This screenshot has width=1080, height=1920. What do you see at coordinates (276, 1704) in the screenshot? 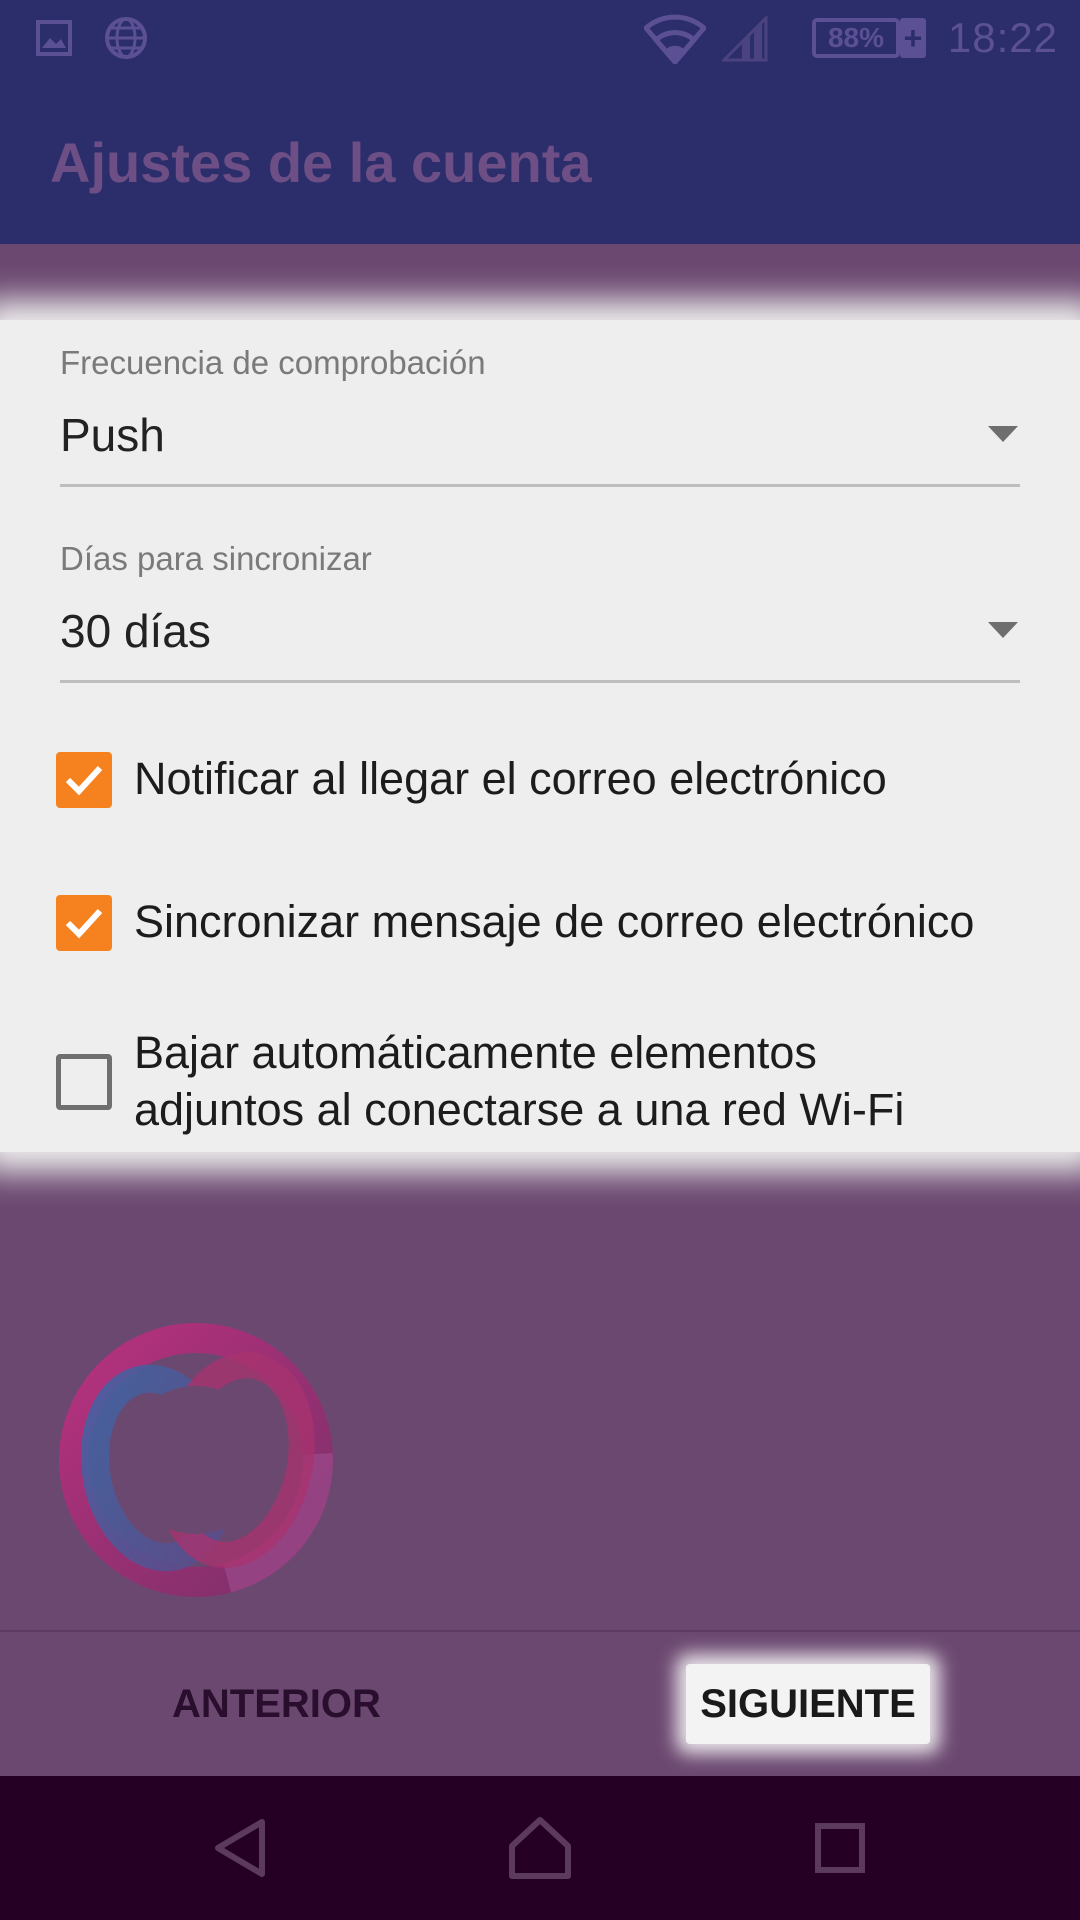
I see `previous-button: ANTERIOR` at bounding box center [276, 1704].